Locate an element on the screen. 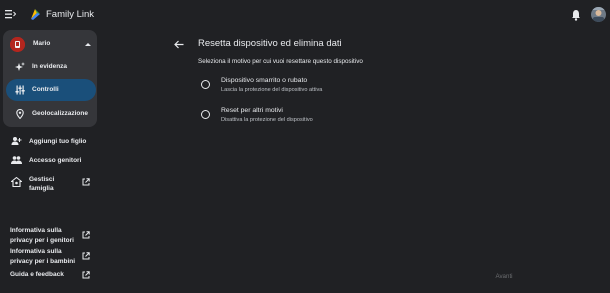 The width and height of the screenshot is (610, 293). sidebar-link-label: Gestisci famiglia is located at coordinates (42, 184).